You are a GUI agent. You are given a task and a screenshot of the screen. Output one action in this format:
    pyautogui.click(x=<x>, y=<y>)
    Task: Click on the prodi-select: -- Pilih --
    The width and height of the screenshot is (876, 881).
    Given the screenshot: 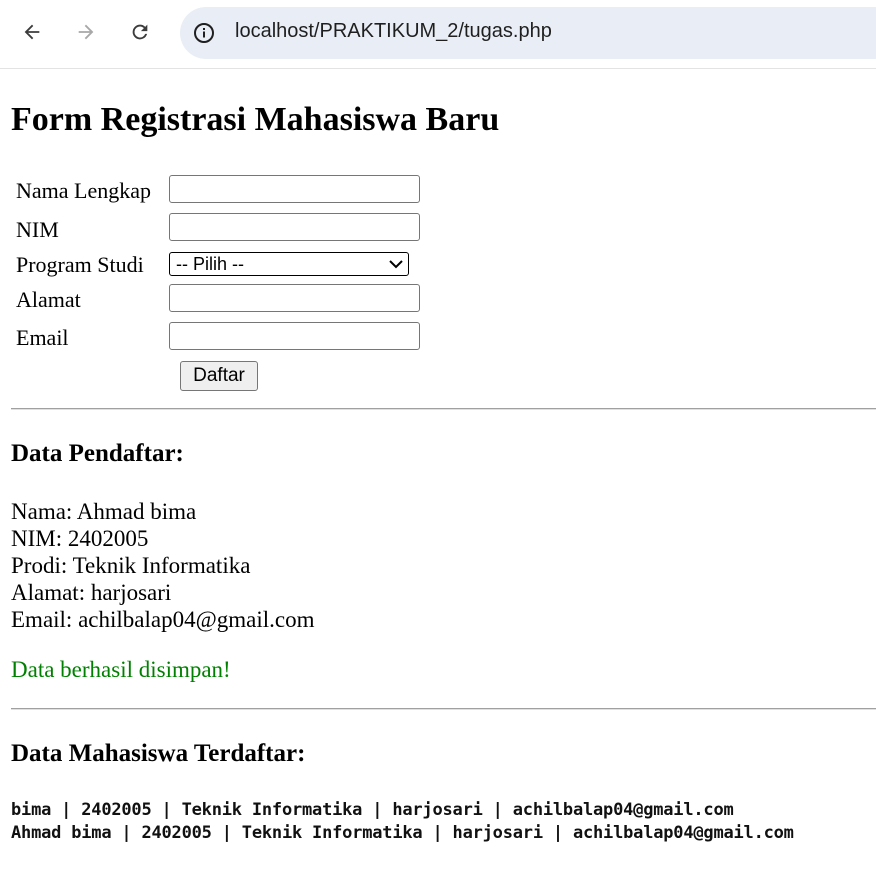 What is the action you would take?
    pyautogui.click(x=289, y=264)
    